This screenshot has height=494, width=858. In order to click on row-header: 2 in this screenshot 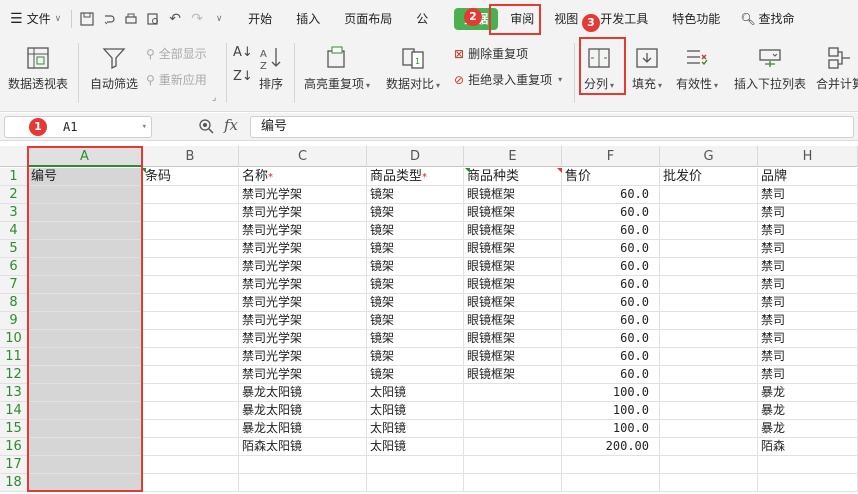, I will do `click(14, 195)`.